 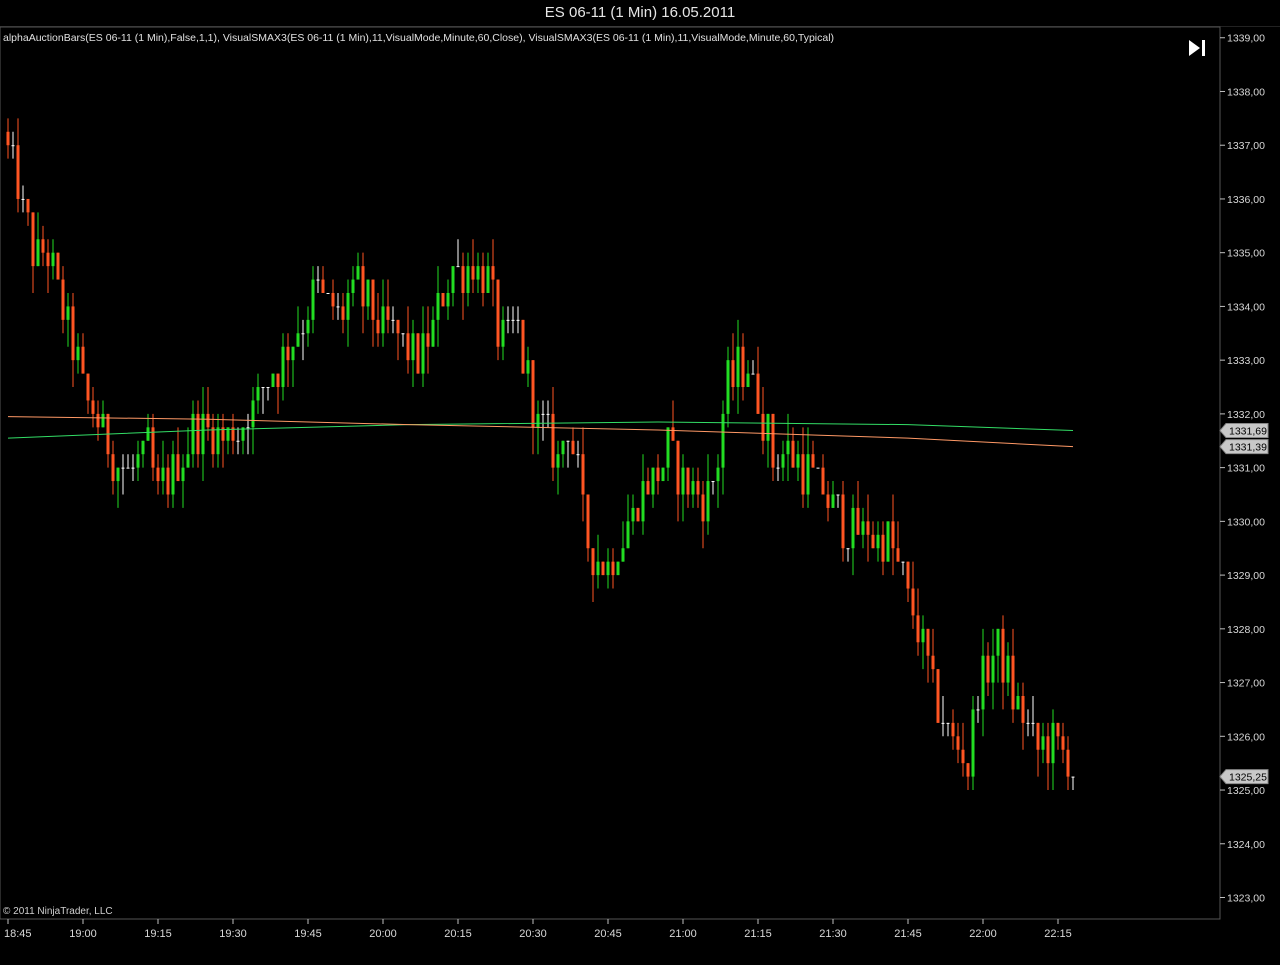 I want to click on price-marker: 1331,69, so click(x=1244, y=431).